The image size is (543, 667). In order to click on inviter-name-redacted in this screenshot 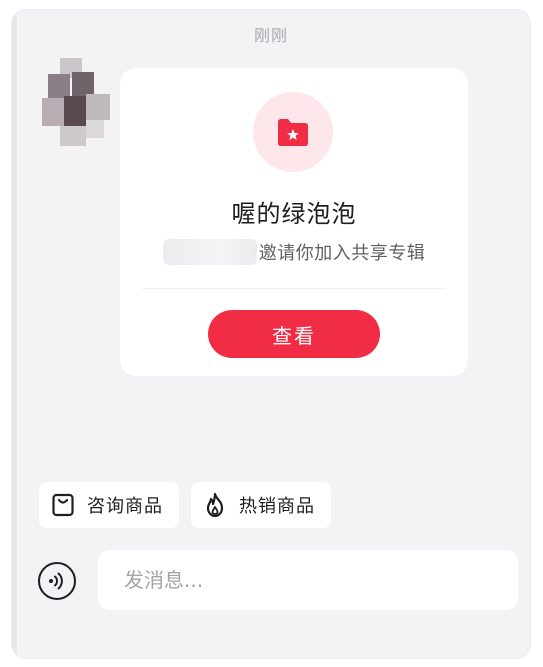, I will do `click(209, 252)`.